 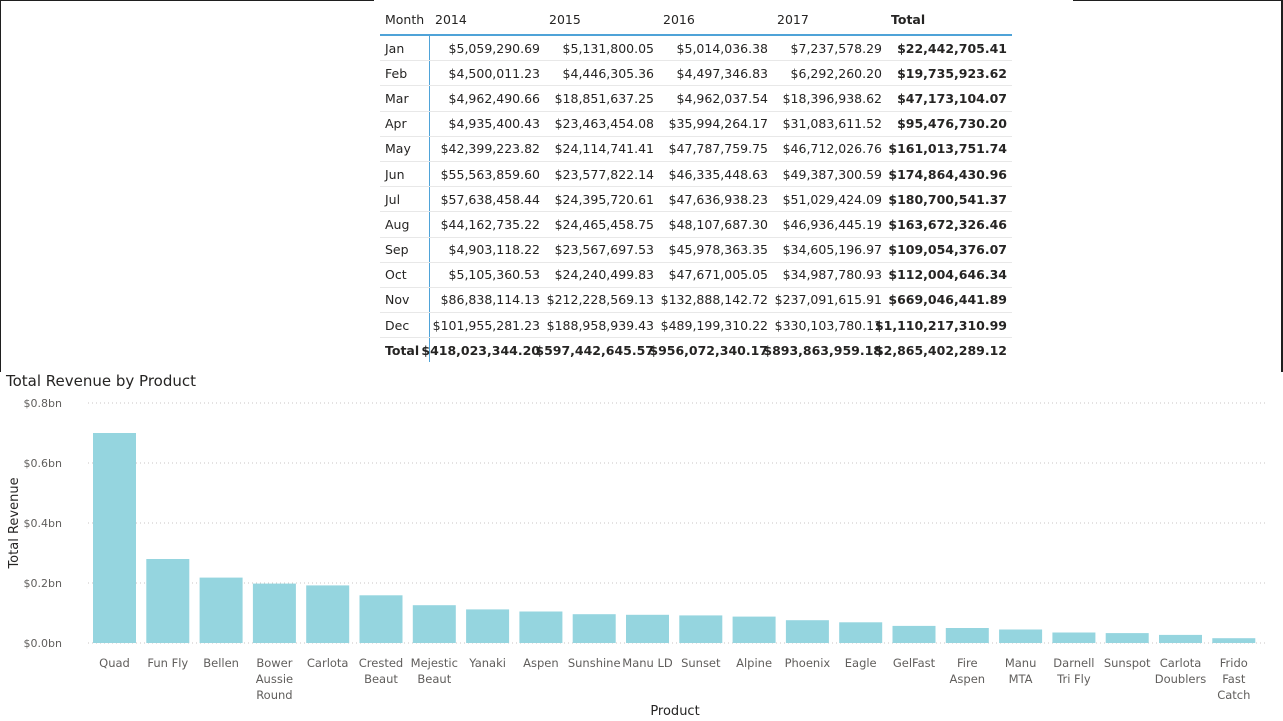 I want to click on row-total-value: $1,110,217,310.99, so click(x=940, y=325).